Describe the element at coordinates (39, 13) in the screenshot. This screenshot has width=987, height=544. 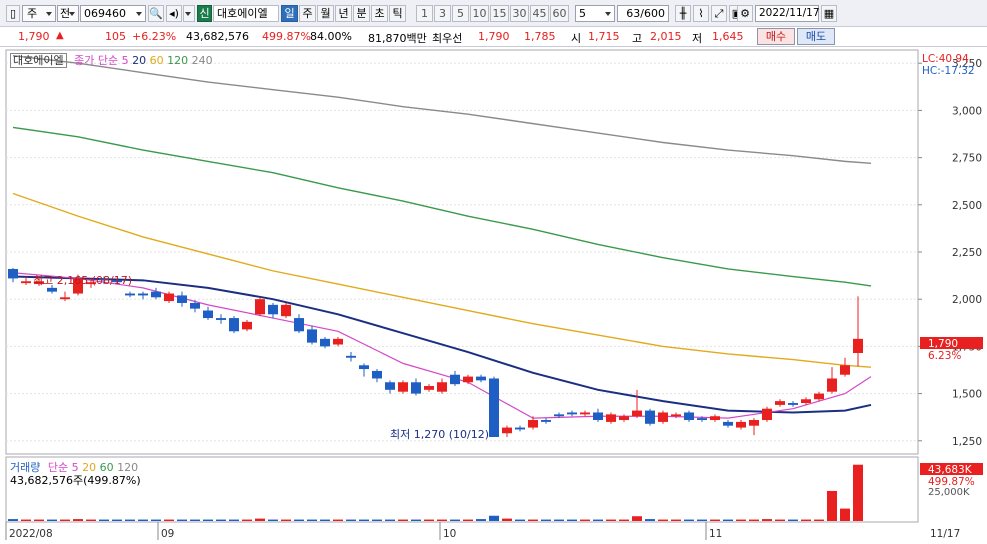
I see `market-select: 주` at that location.